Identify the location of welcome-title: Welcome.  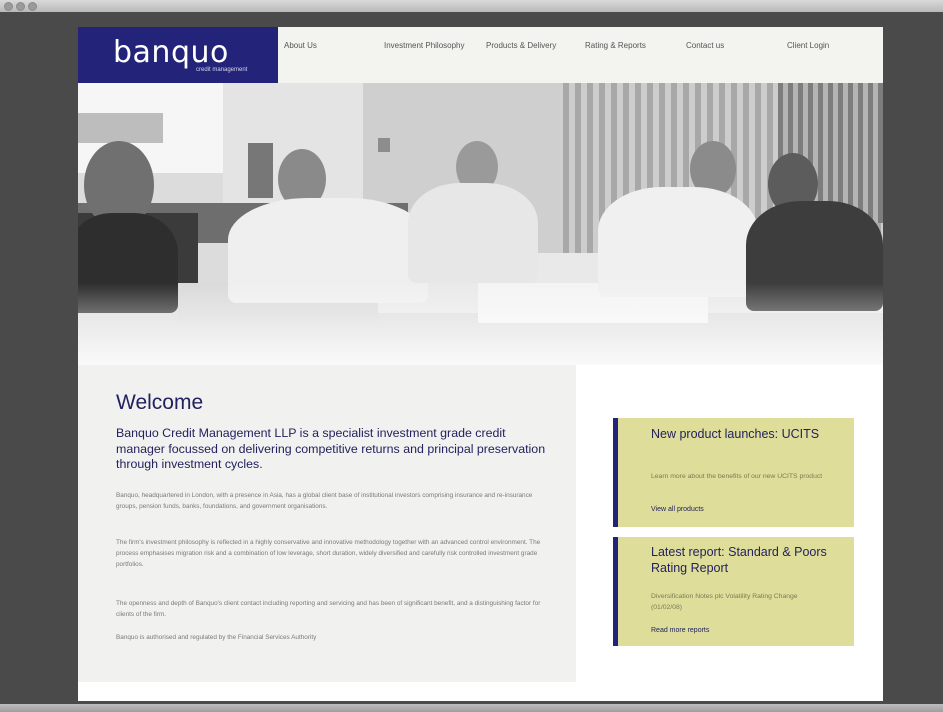
(160, 402).